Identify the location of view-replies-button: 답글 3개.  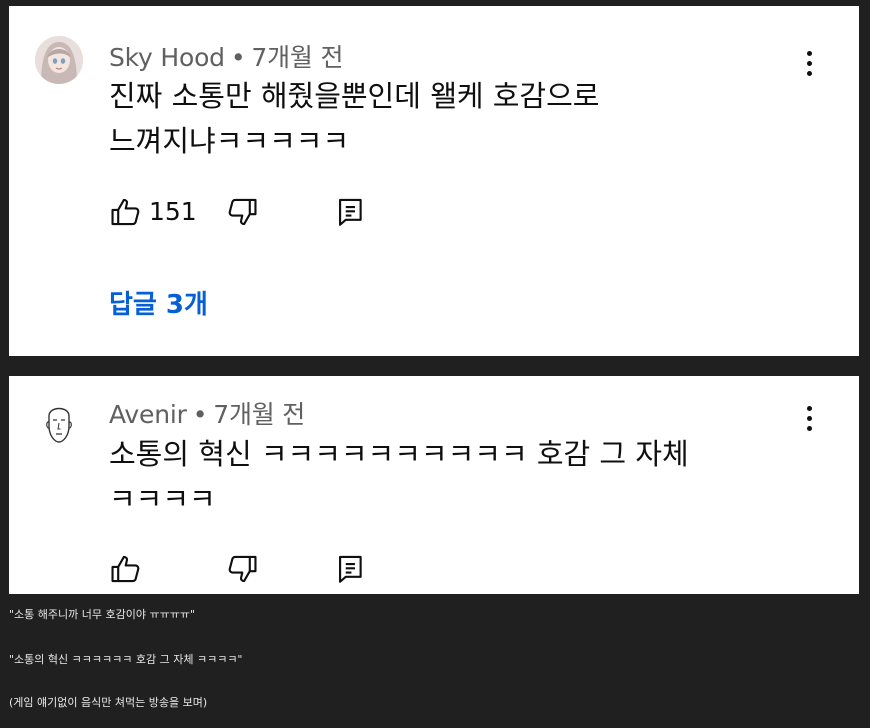
(158, 302).